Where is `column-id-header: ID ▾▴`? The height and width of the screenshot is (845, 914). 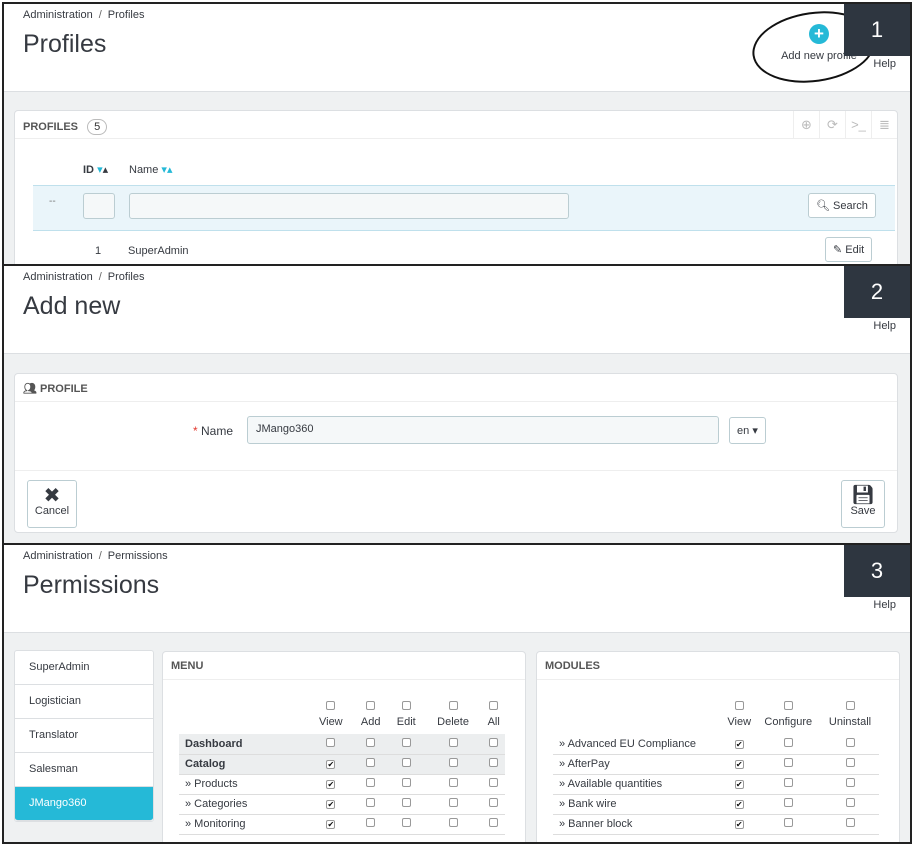 column-id-header: ID ▾▴ is located at coordinates (95, 169).